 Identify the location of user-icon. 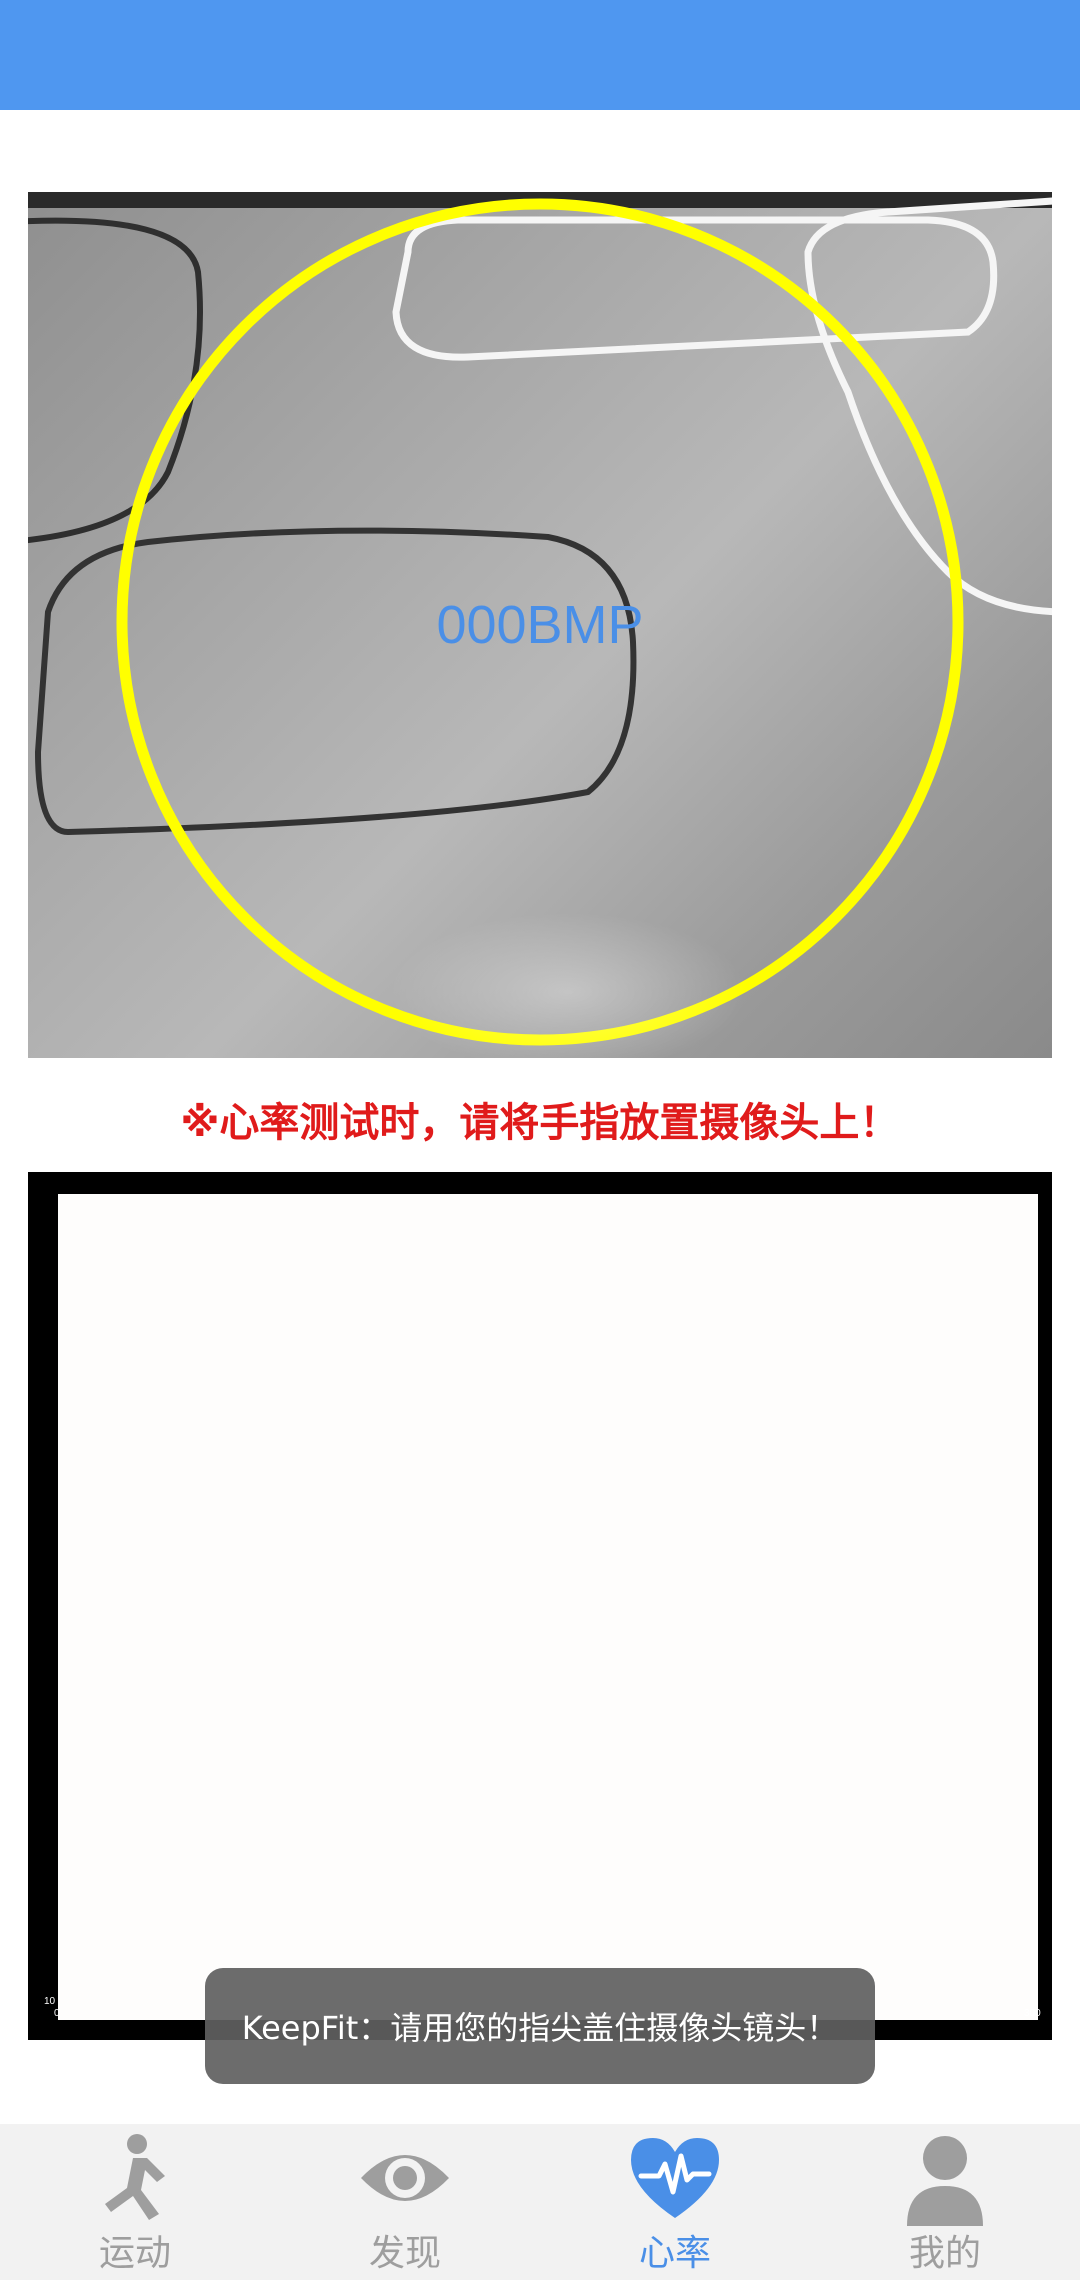
(945, 2181).